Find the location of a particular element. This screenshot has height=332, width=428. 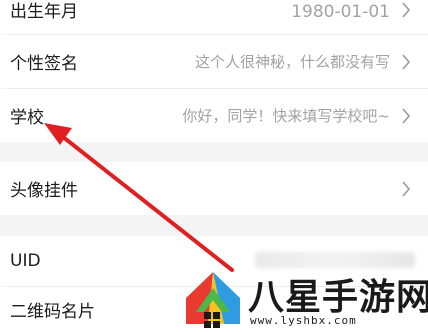

watermark-text: 八星手游网 is located at coordinates (338, 297).